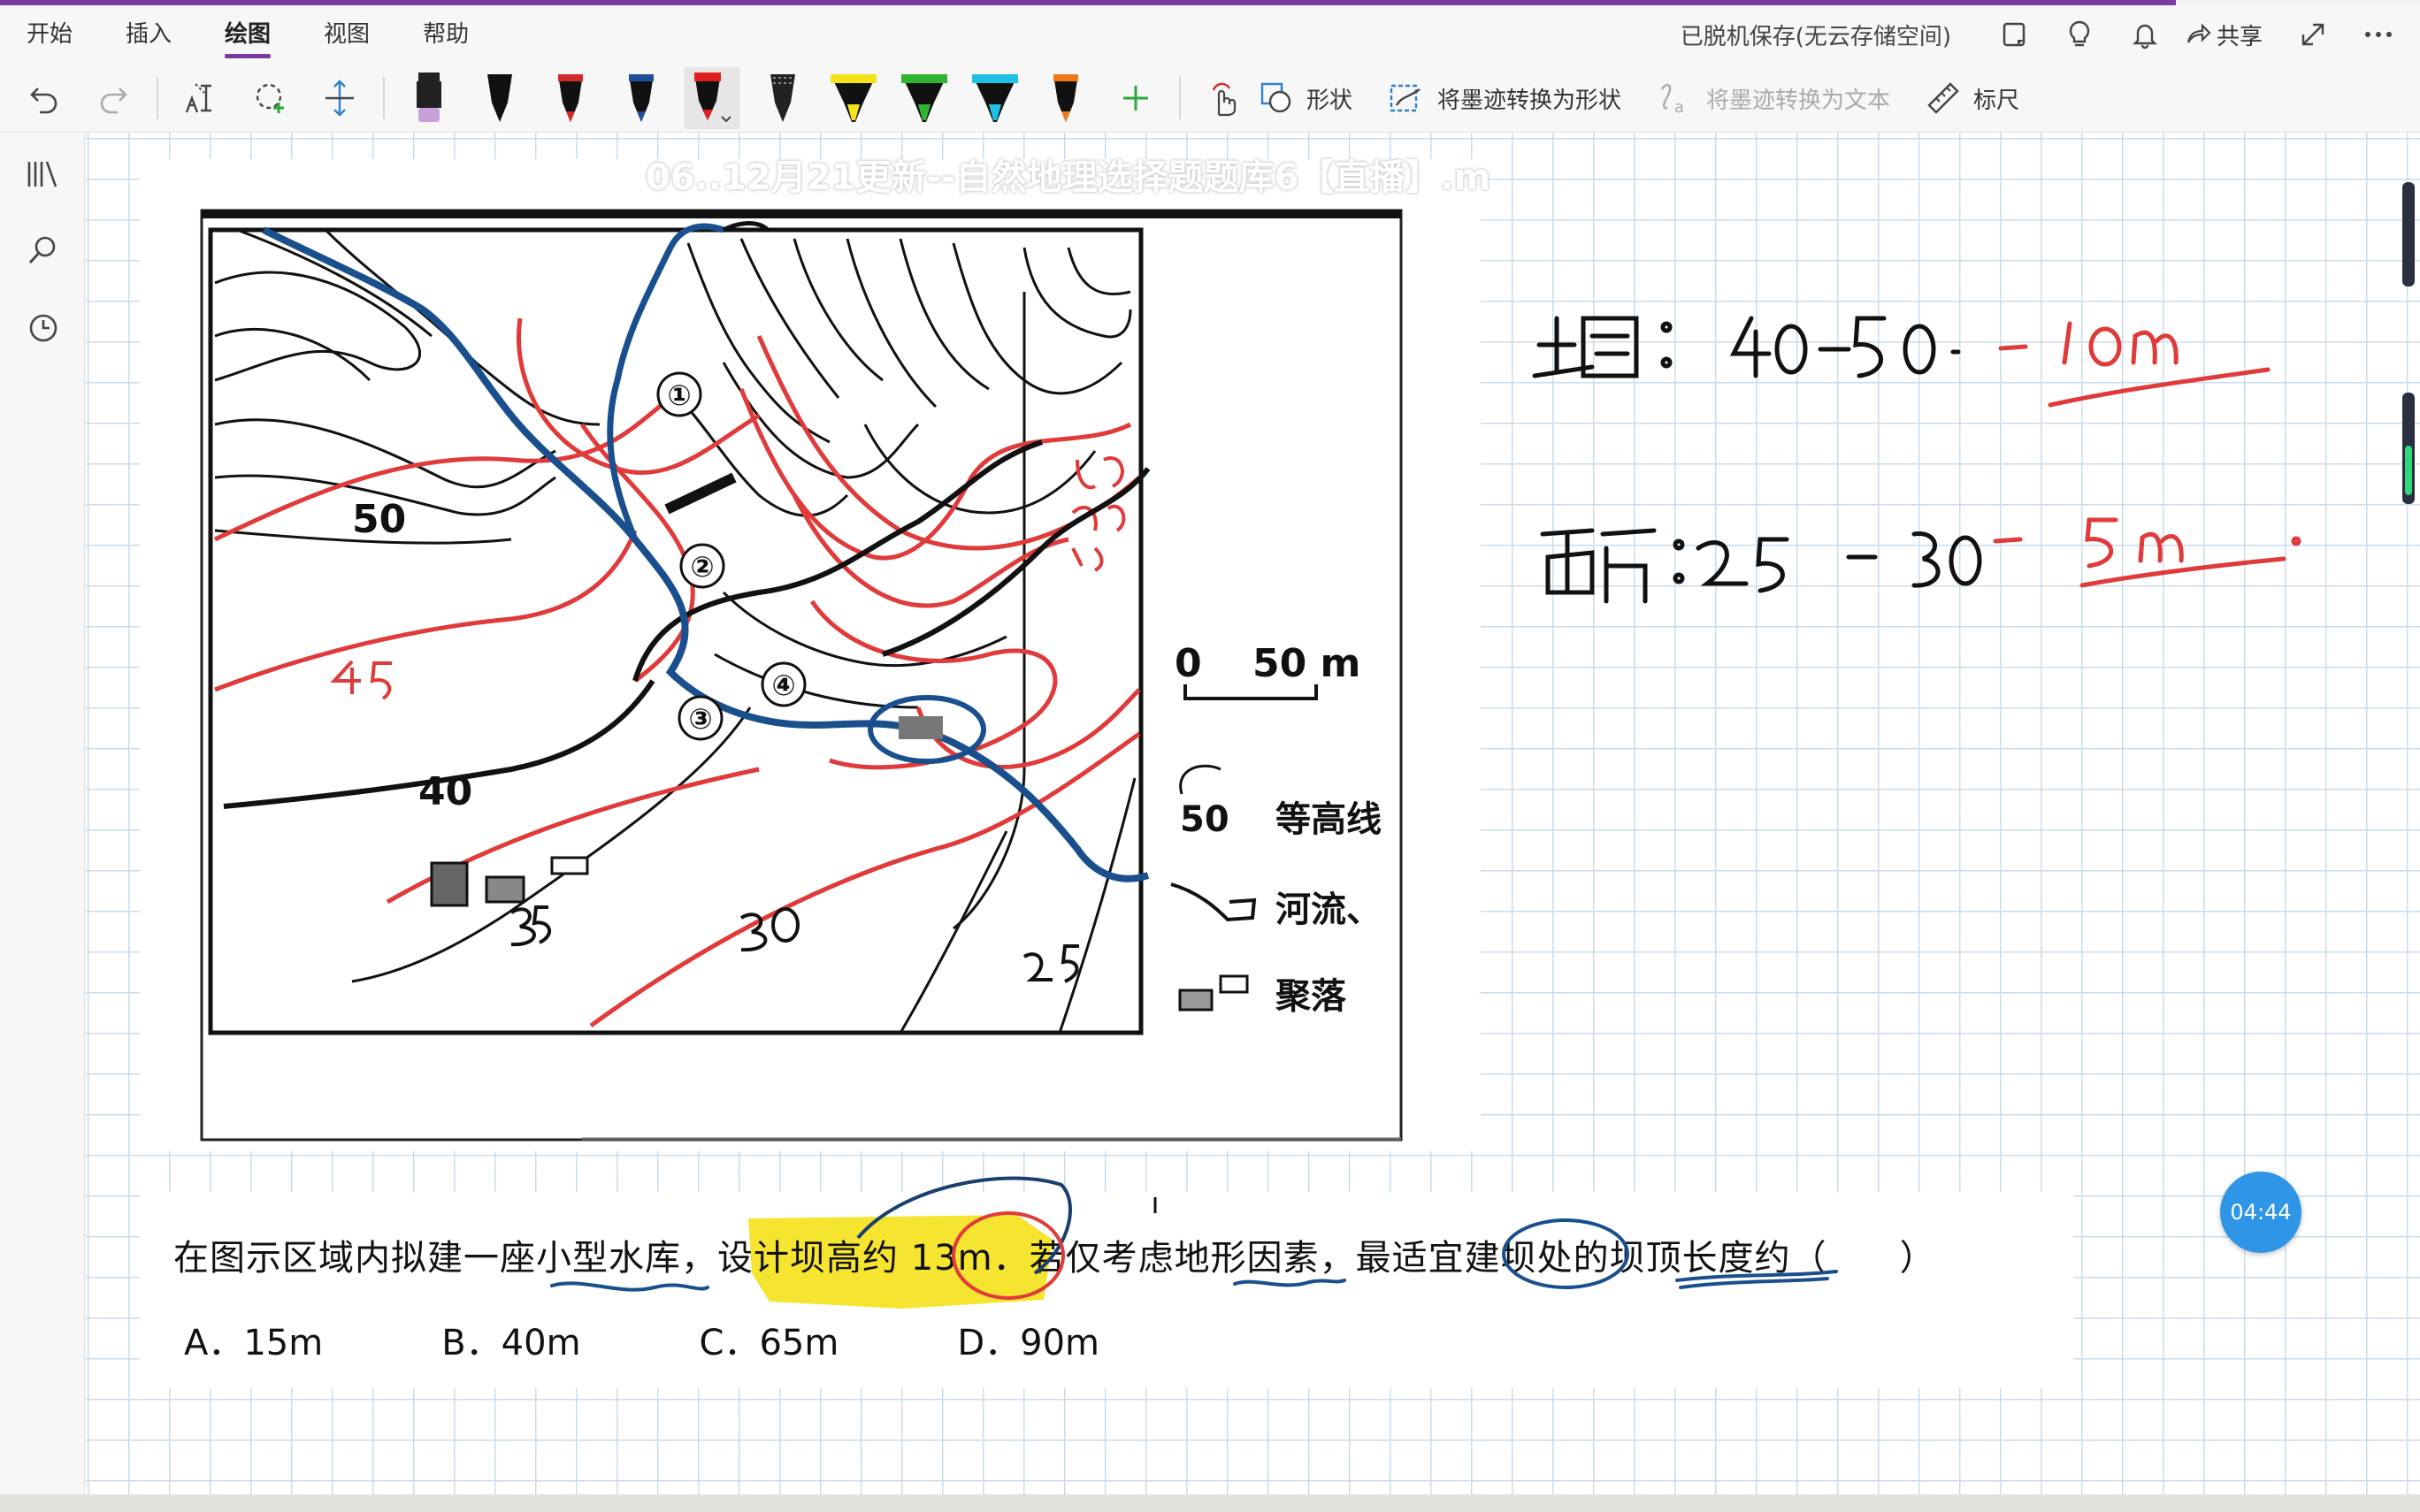  What do you see at coordinates (445, 791) in the screenshot?
I see `svg-text: 40` at bounding box center [445, 791].